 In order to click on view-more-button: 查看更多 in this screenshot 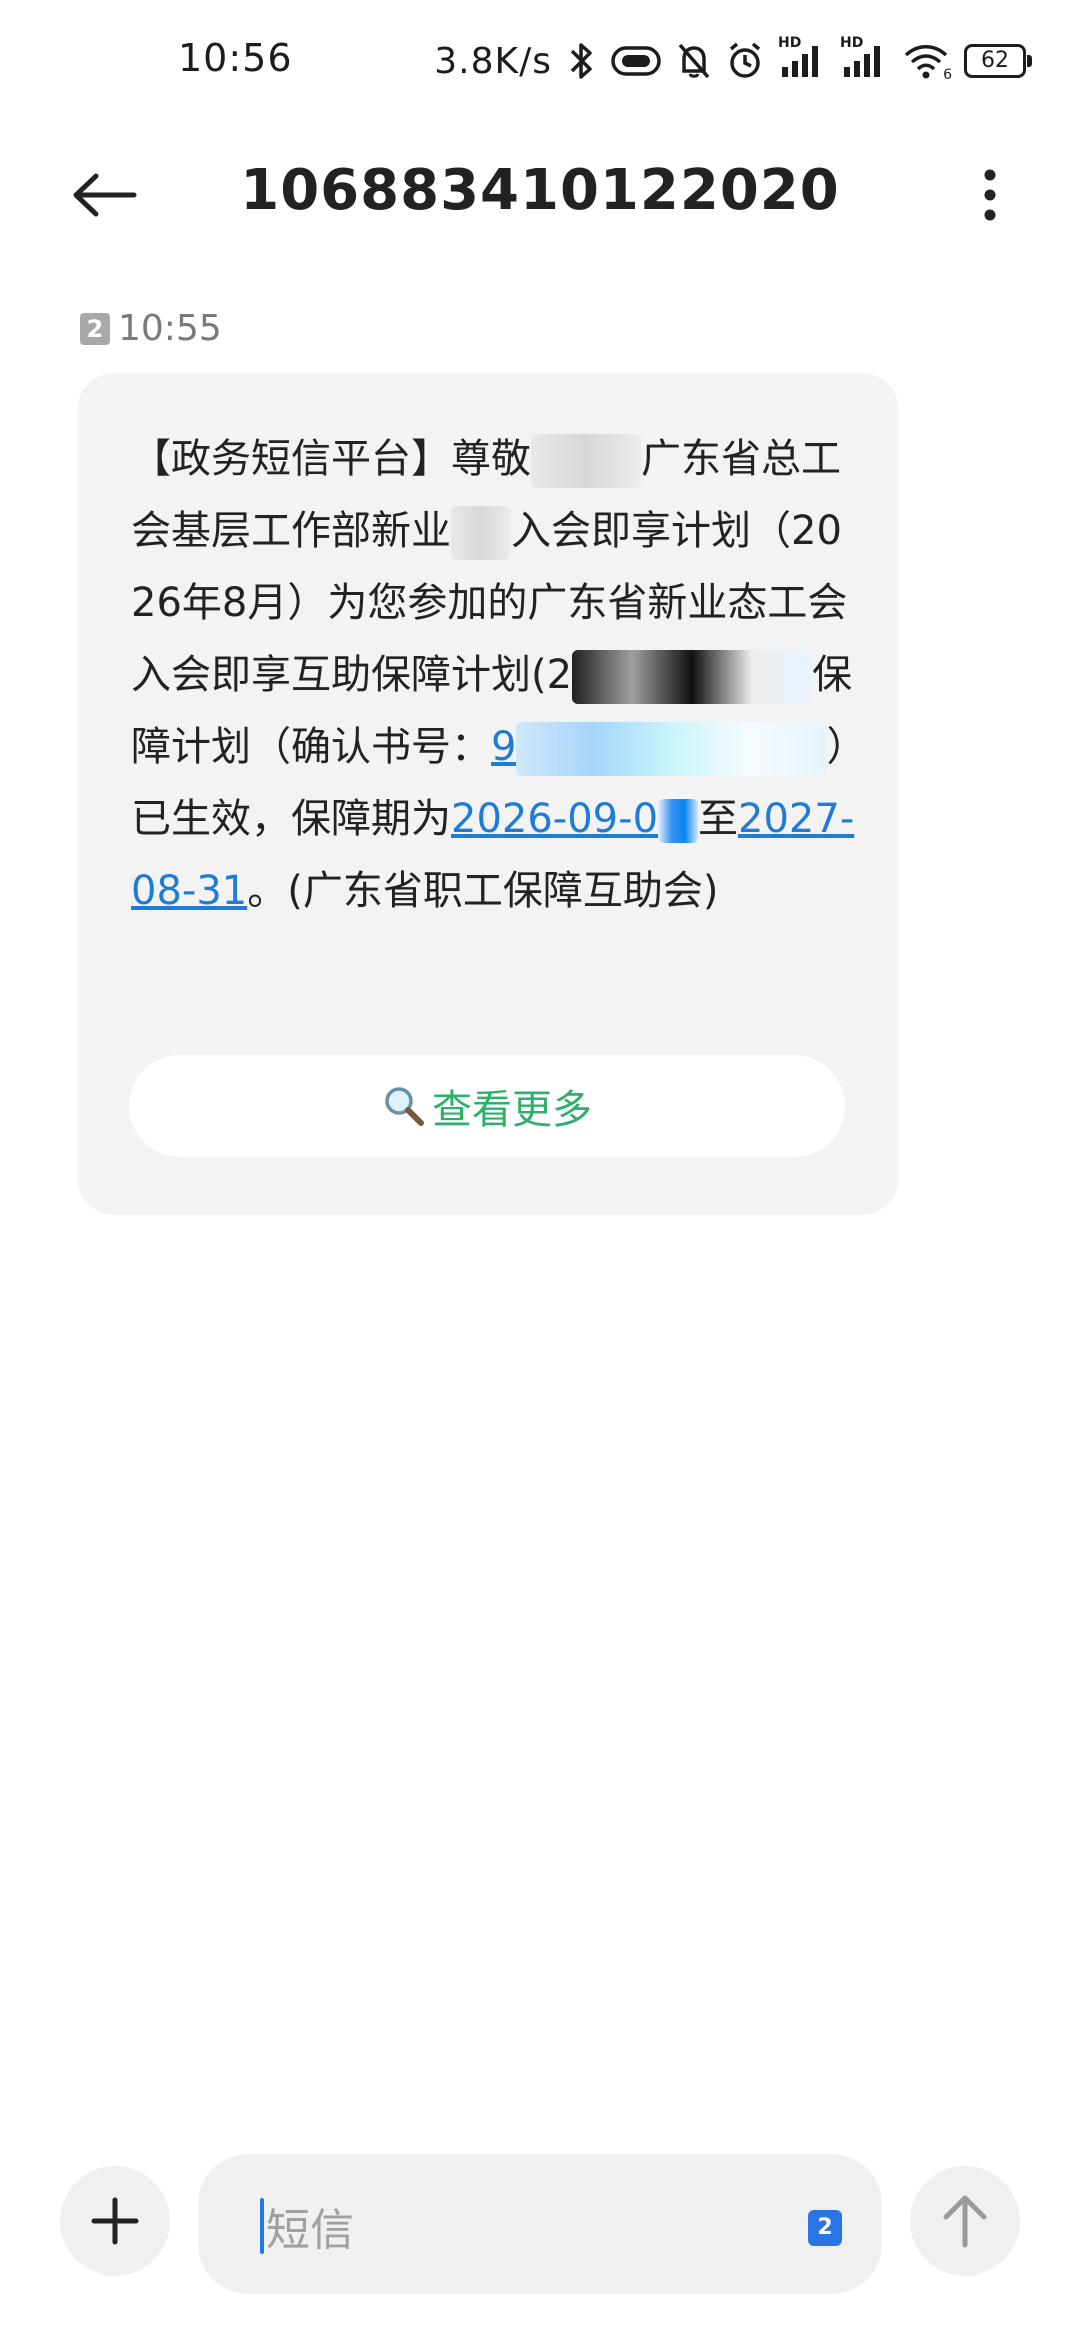, I will do `click(487, 1106)`.